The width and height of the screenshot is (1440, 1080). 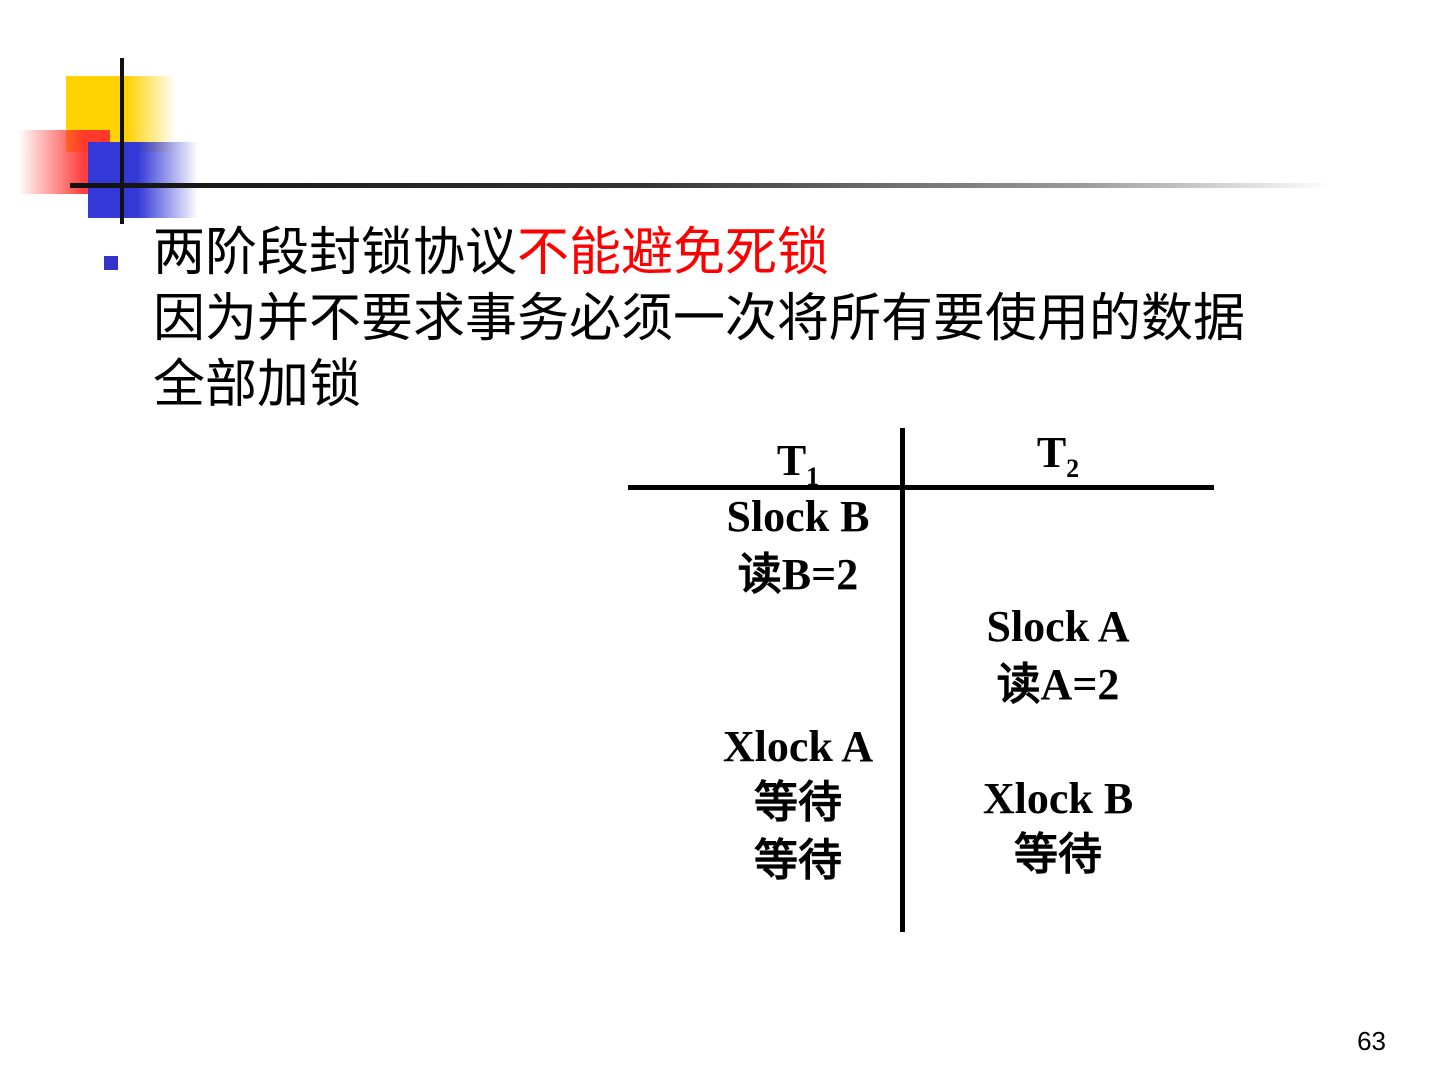 I want to click on t2-op-slock-a: Slock A, so click(x=1058, y=626).